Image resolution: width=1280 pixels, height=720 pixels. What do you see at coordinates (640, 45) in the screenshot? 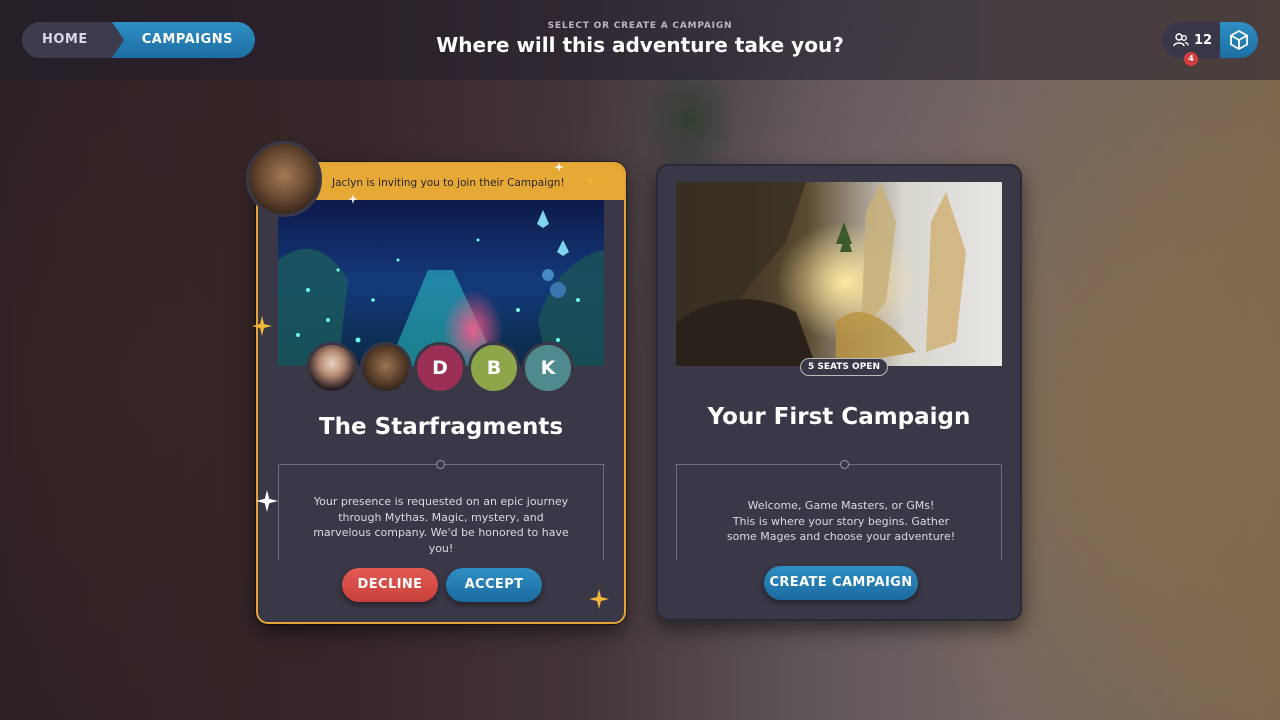
I see `page-title: Where will this adventure take you?` at bounding box center [640, 45].